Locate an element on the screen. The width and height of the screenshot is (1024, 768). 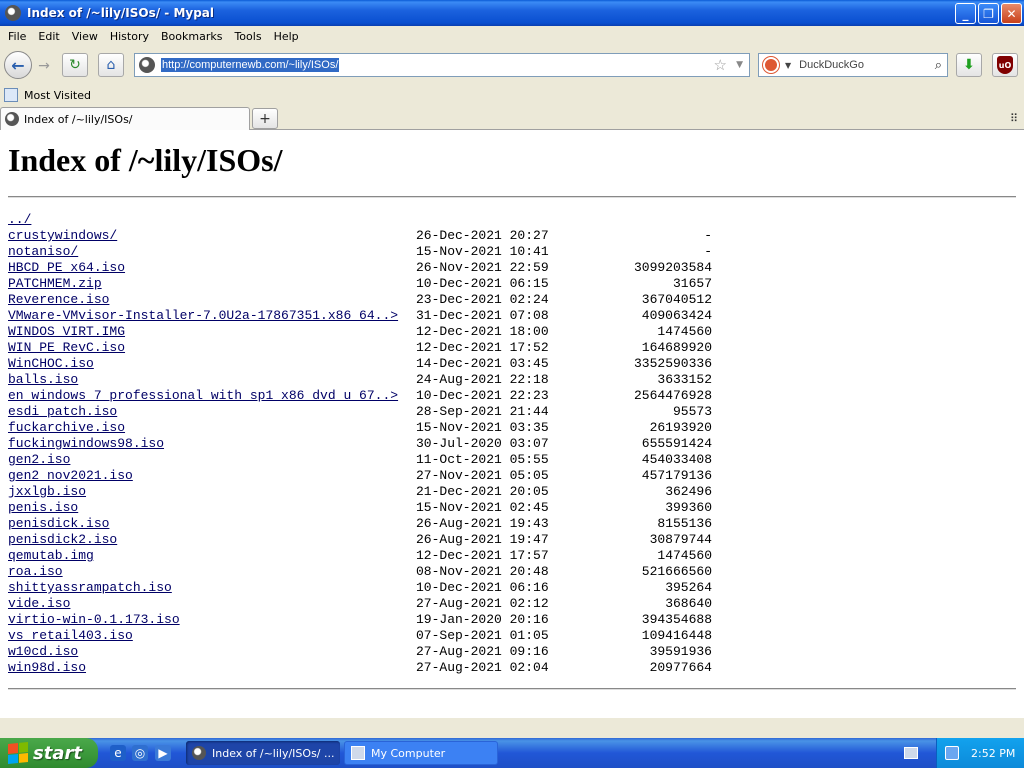
file-link: Reverence.iso is located at coordinates (58, 299).